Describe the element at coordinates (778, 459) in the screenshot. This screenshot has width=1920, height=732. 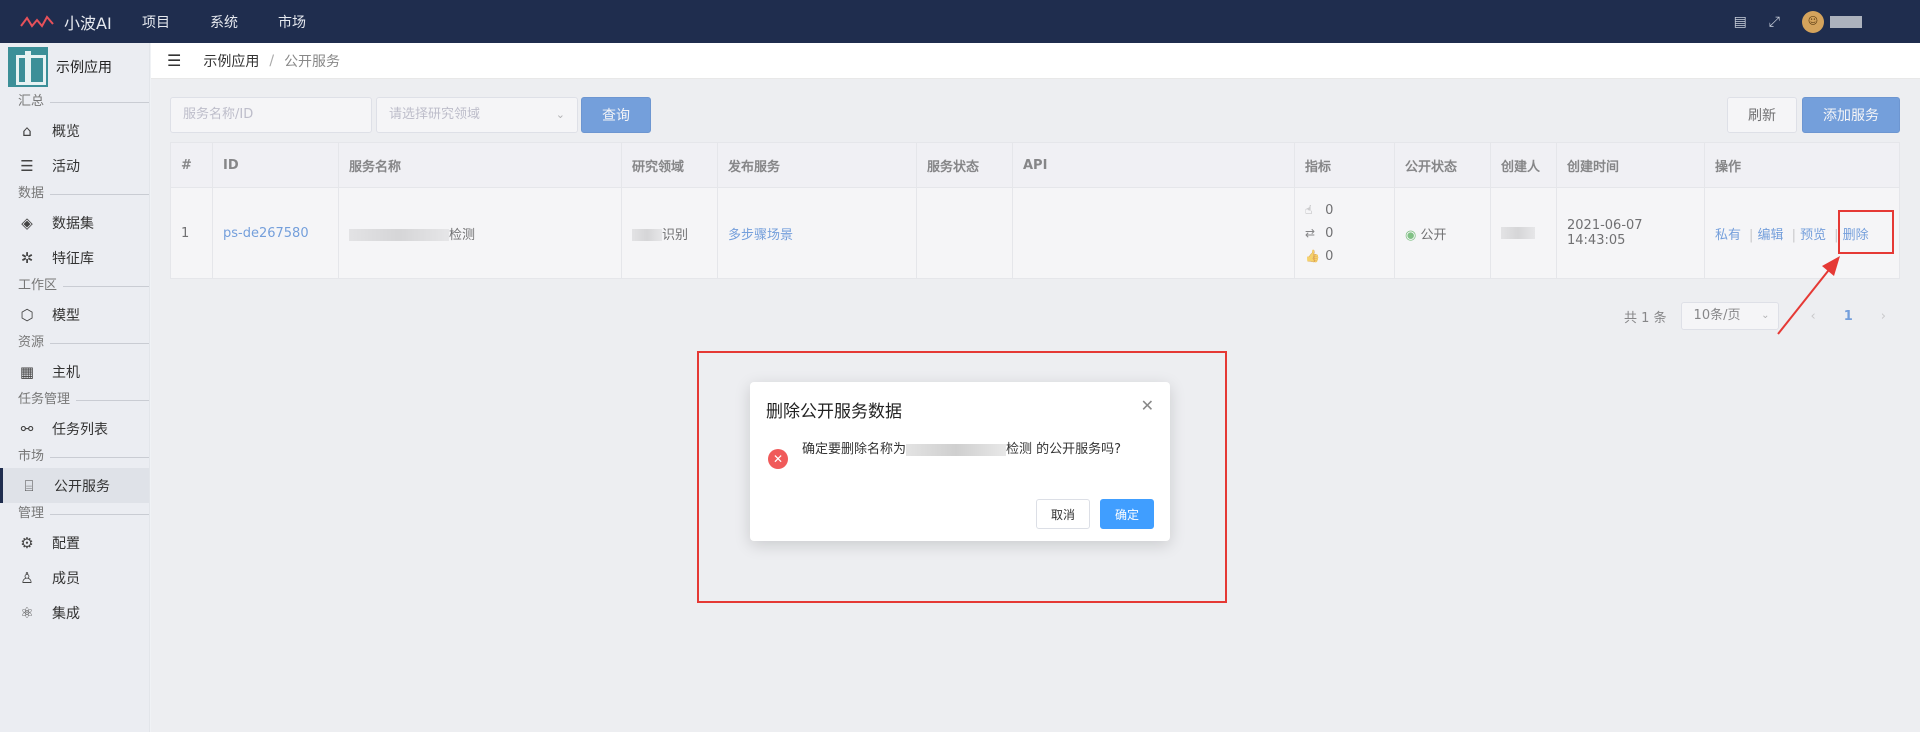
I see `error-icon: ✕` at that location.